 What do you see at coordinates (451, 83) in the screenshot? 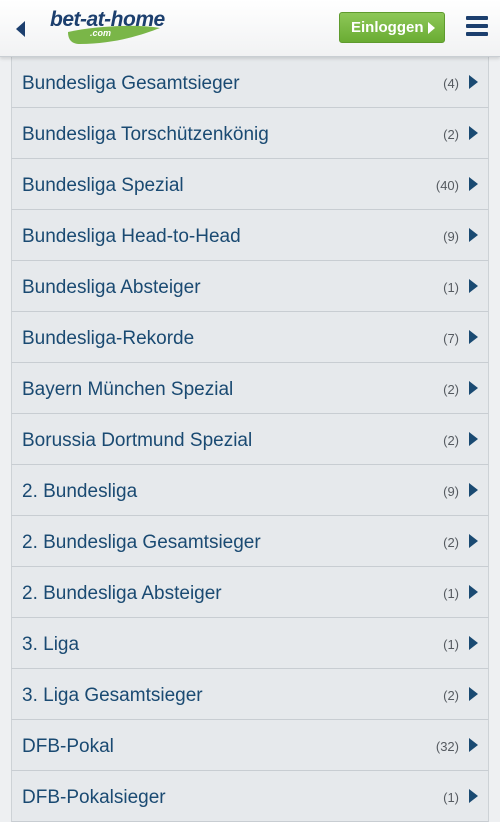
I see `item-count: (4)` at bounding box center [451, 83].